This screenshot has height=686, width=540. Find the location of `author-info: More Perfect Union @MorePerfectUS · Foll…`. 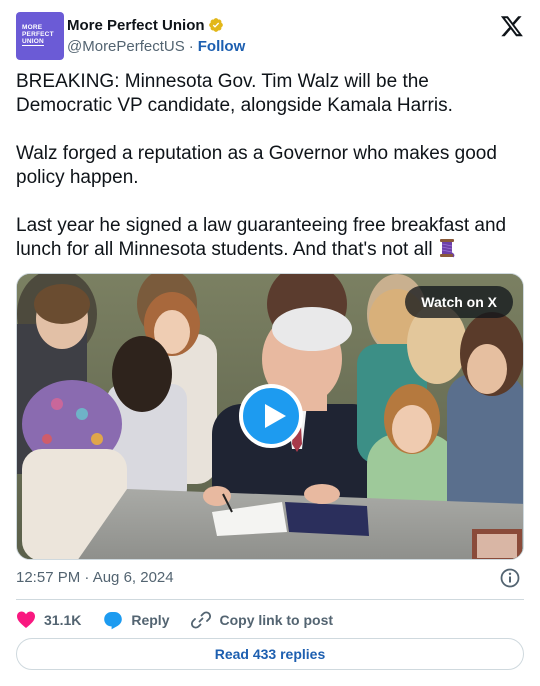

author-info: More Perfect Union @MorePerfectUS · Foll… is located at coordinates (156, 36).